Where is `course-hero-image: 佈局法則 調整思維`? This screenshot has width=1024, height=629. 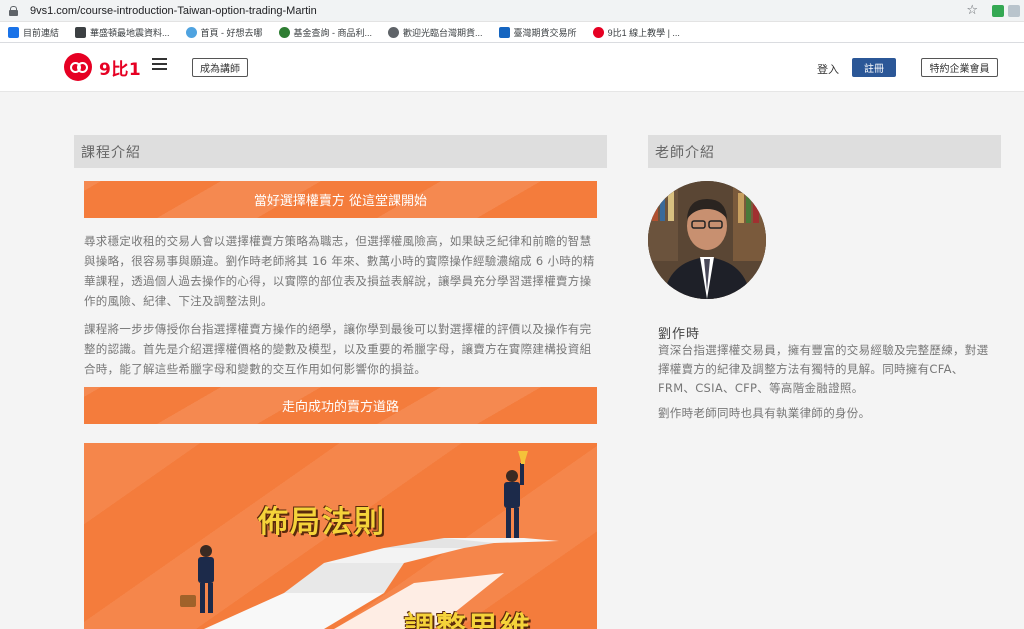 course-hero-image: 佈局法則 調整思維 is located at coordinates (340, 536).